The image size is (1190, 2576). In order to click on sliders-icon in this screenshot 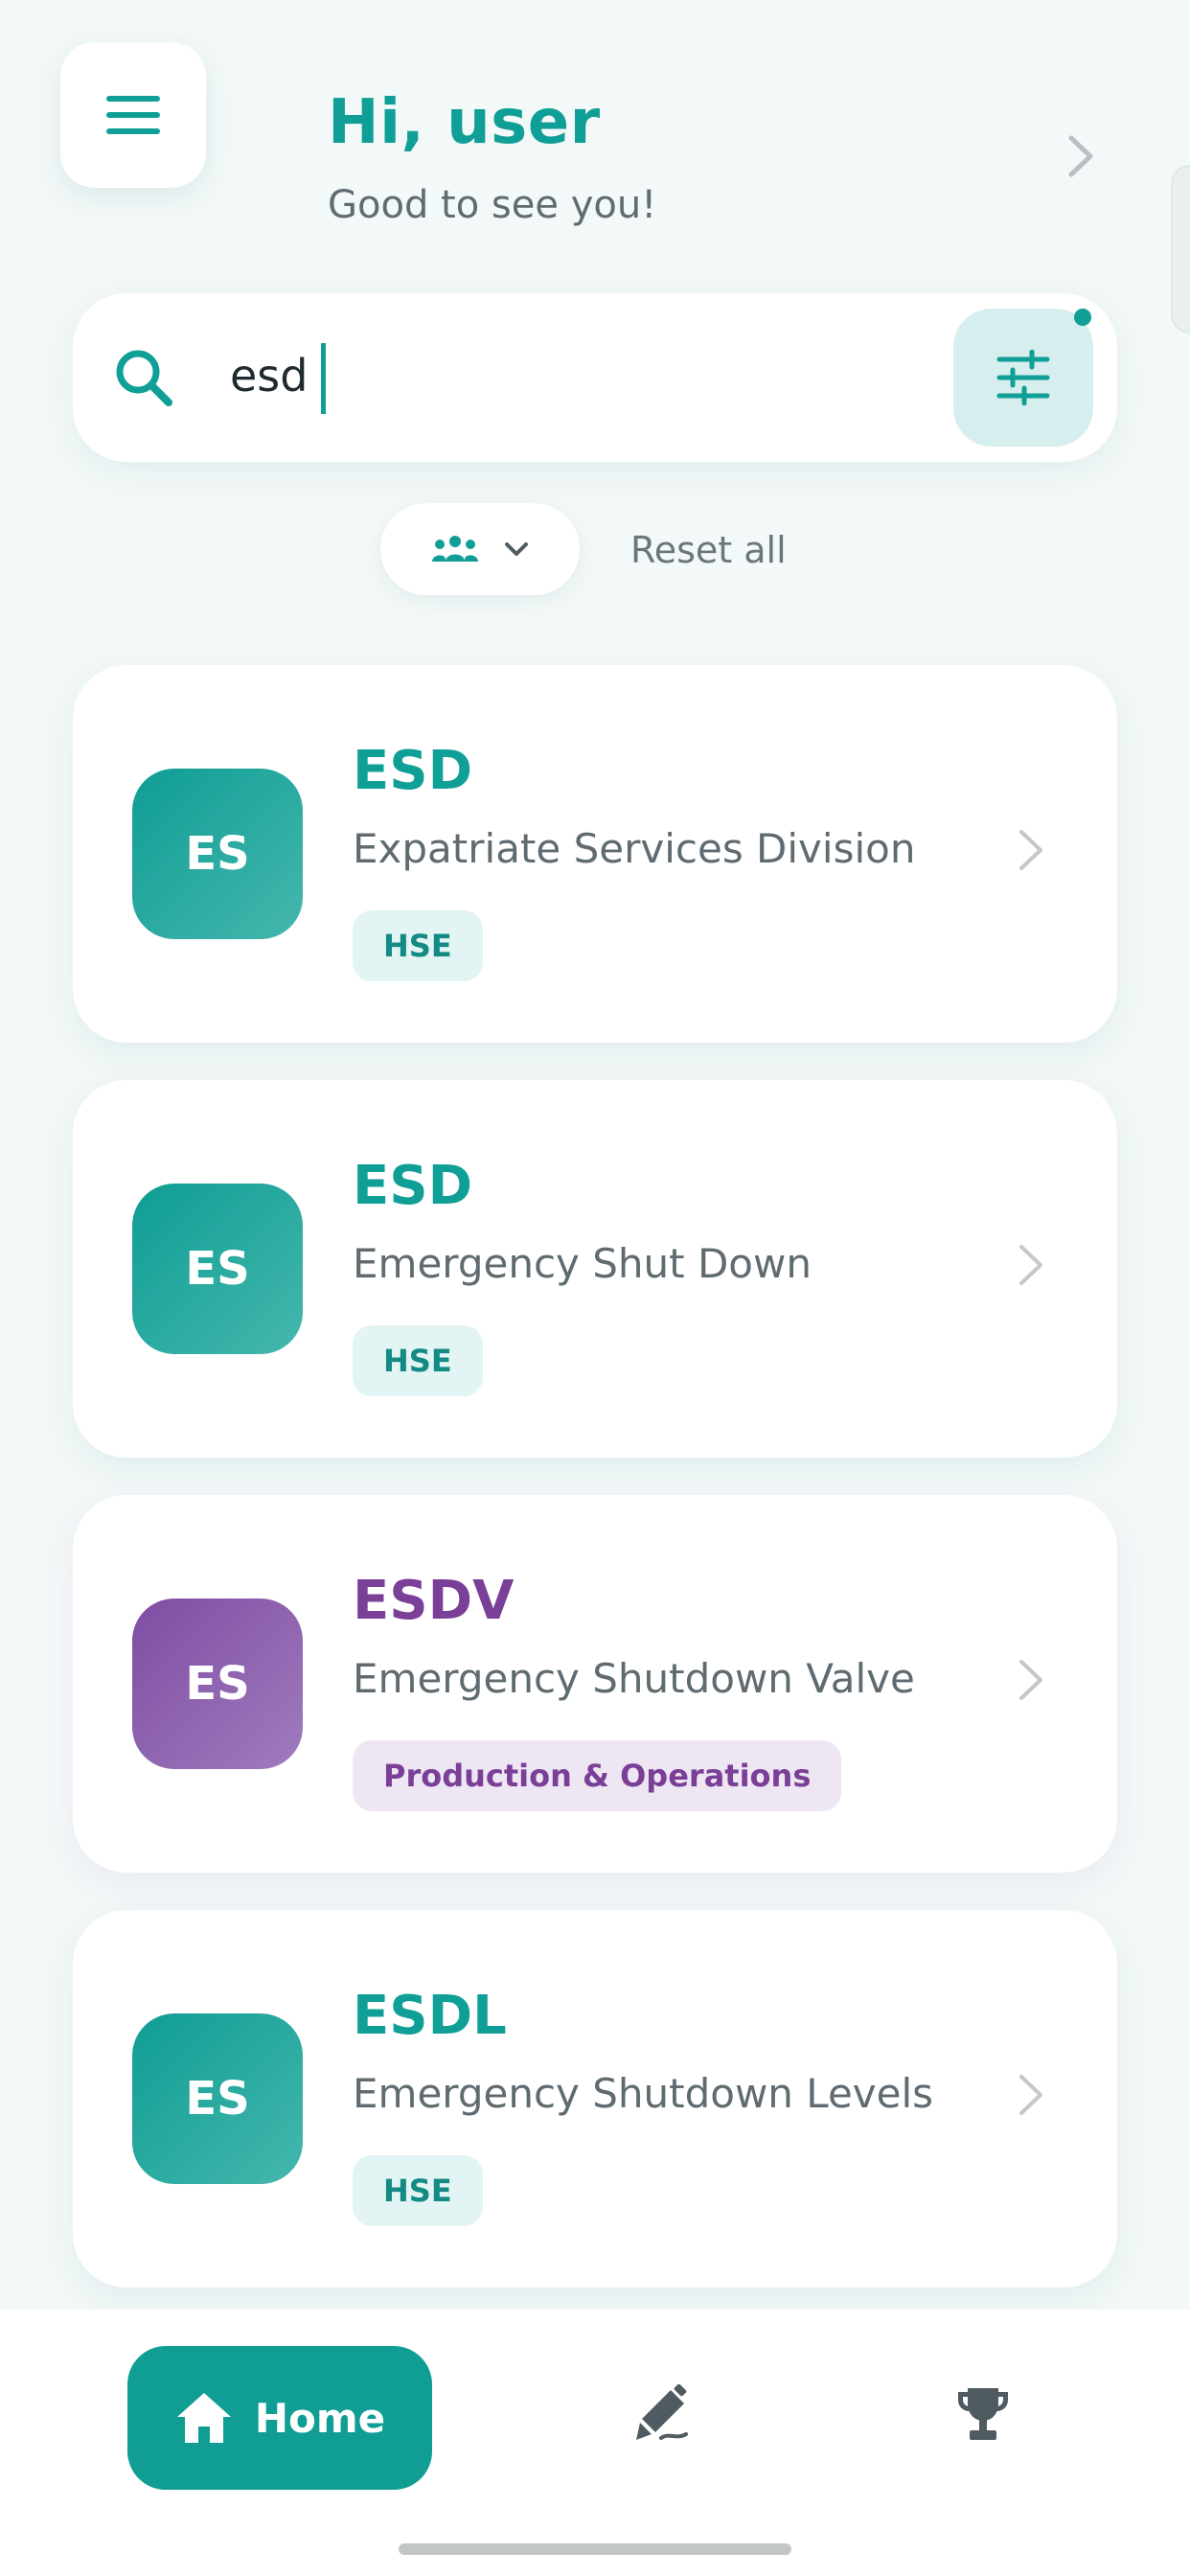, I will do `click(1023, 377)`.